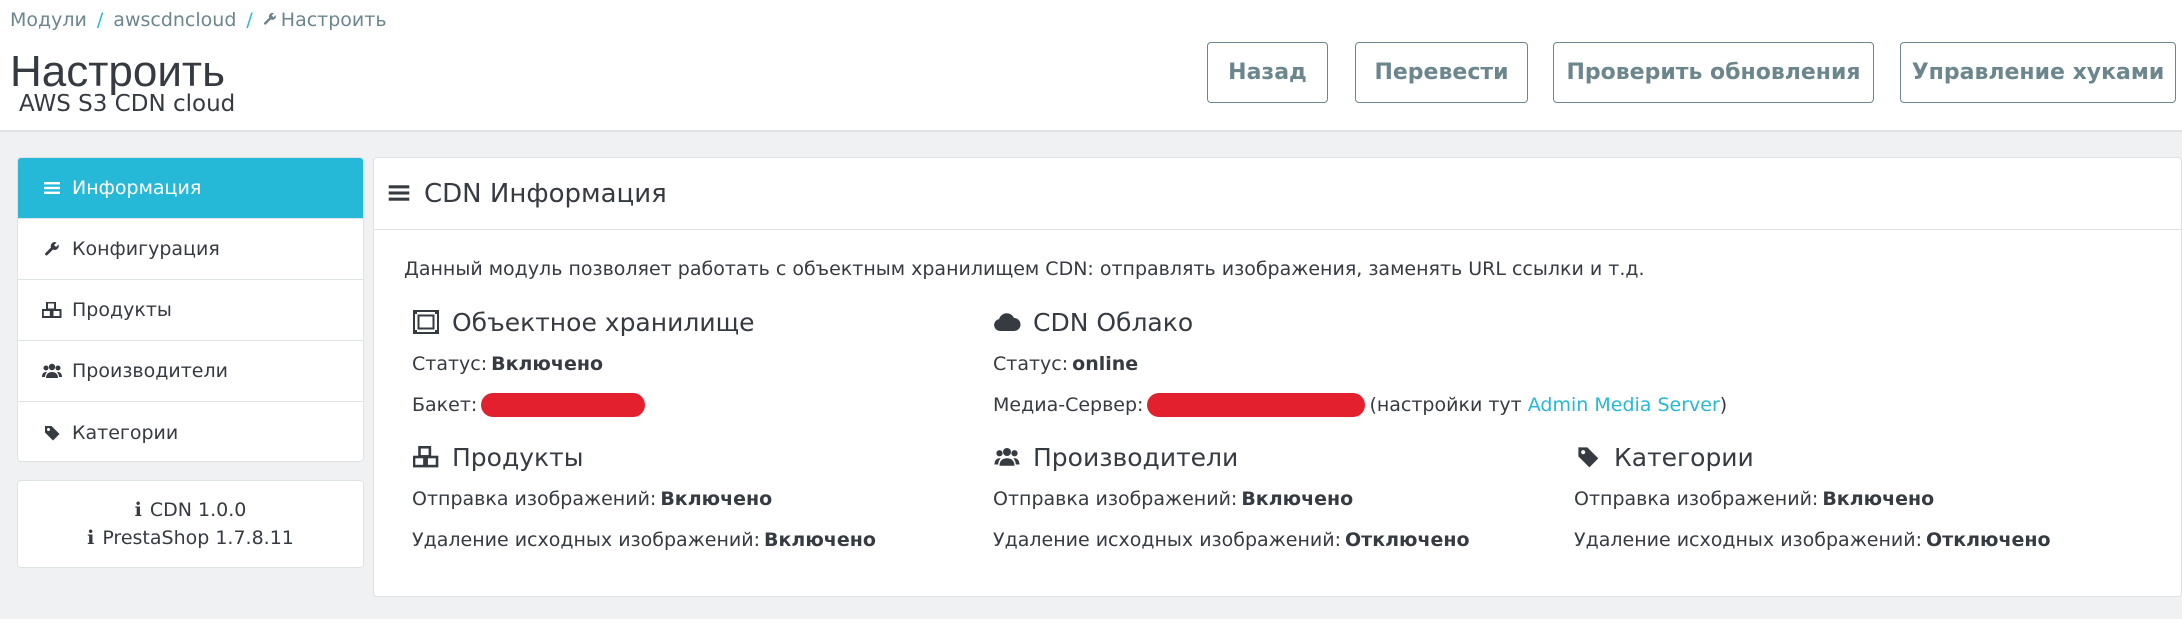  What do you see at coordinates (190, 431) in the screenshot?
I see `sidebar-item-categories: Категории` at bounding box center [190, 431].